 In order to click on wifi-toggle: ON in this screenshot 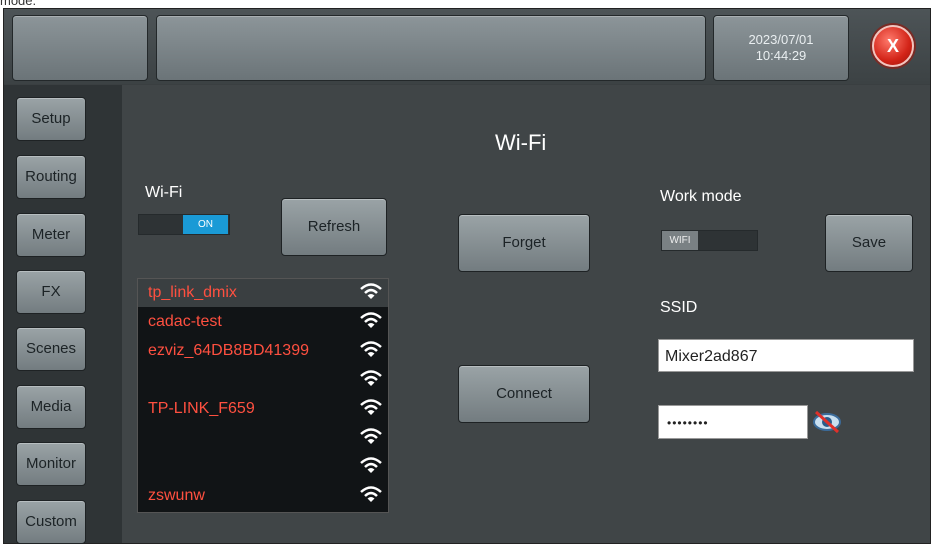, I will do `click(184, 224)`.